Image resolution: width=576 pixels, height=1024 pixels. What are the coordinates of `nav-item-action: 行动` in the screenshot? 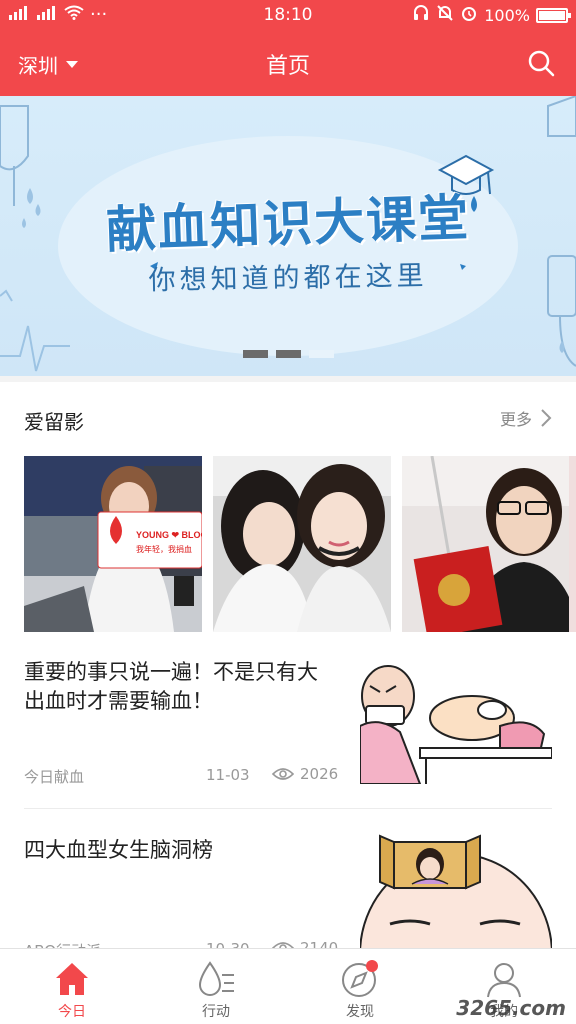 It's located at (216, 986).